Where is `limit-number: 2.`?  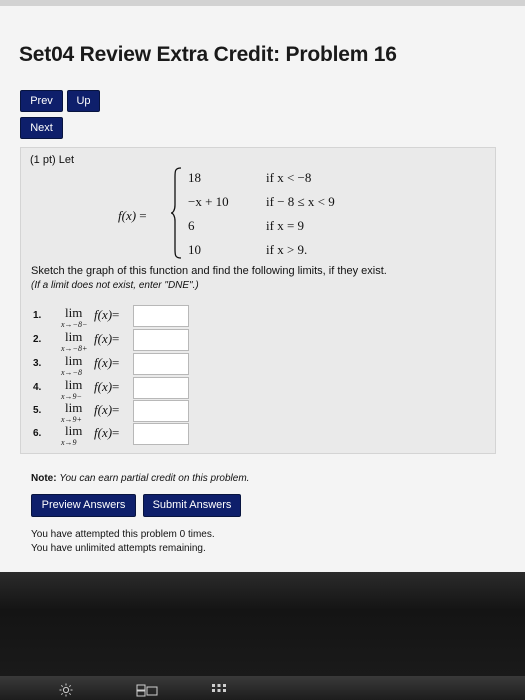
limit-number: 2. is located at coordinates (37, 339).